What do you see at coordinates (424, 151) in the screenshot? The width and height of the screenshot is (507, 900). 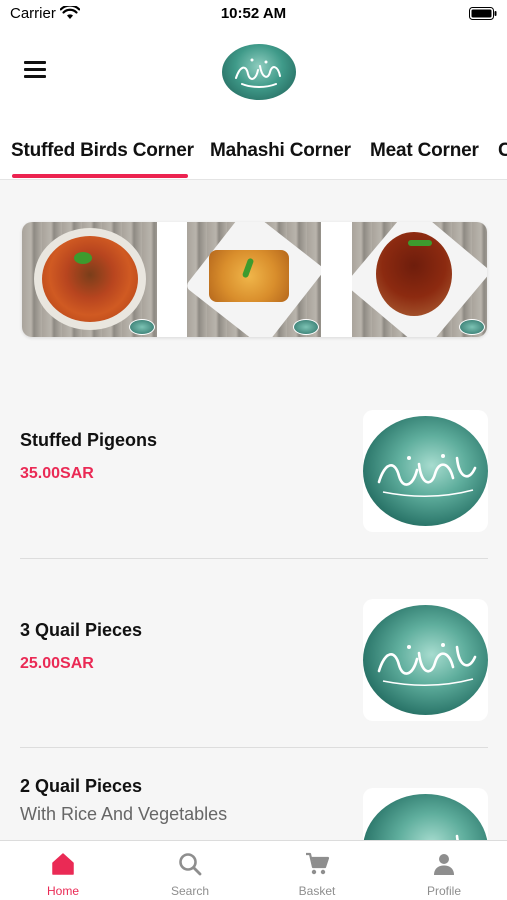 I see `tab-meat-corner: Meat Corner` at bounding box center [424, 151].